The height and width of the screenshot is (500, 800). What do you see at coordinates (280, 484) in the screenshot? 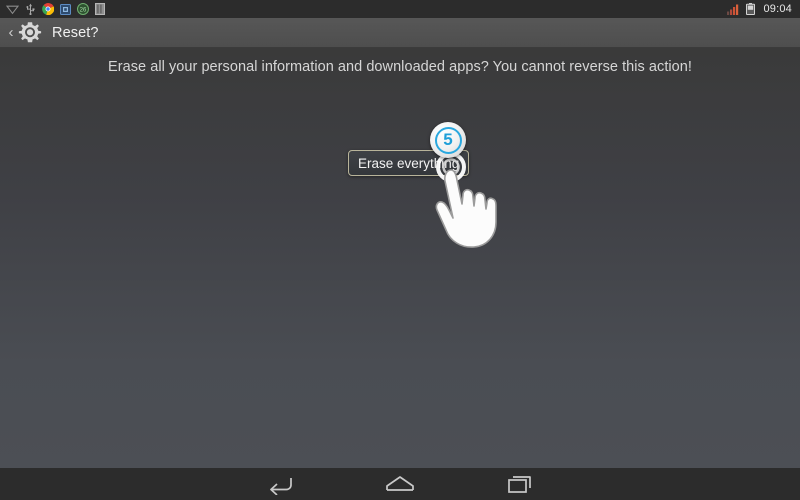
I see `nav-back-button` at bounding box center [280, 484].